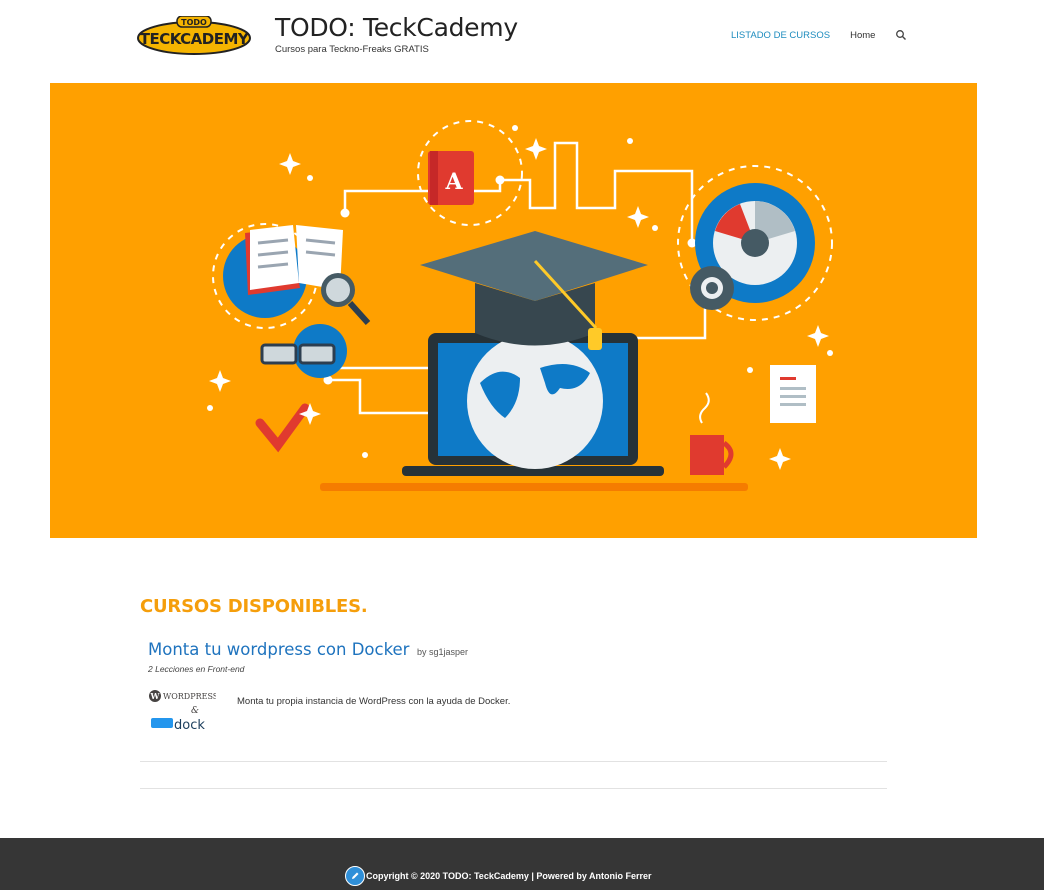 Image resolution: width=1044 pixels, height=890 pixels. I want to click on course-thumbnail: W WORDPRESS & dock, so click(182, 710).